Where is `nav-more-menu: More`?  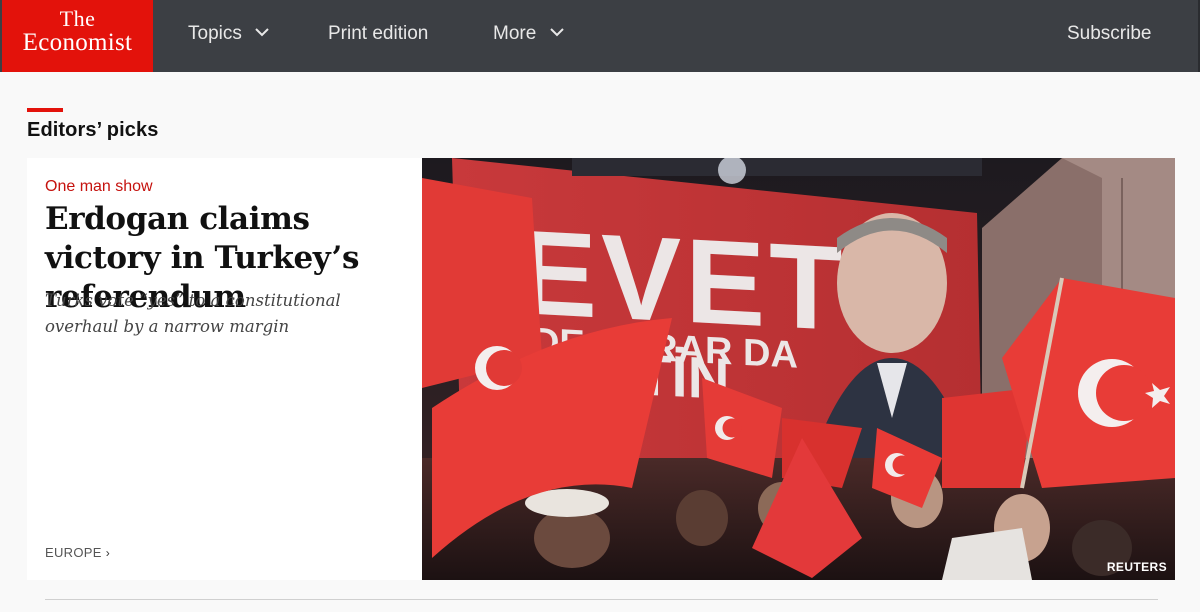
nav-more-menu: More is located at coordinates (528, 34).